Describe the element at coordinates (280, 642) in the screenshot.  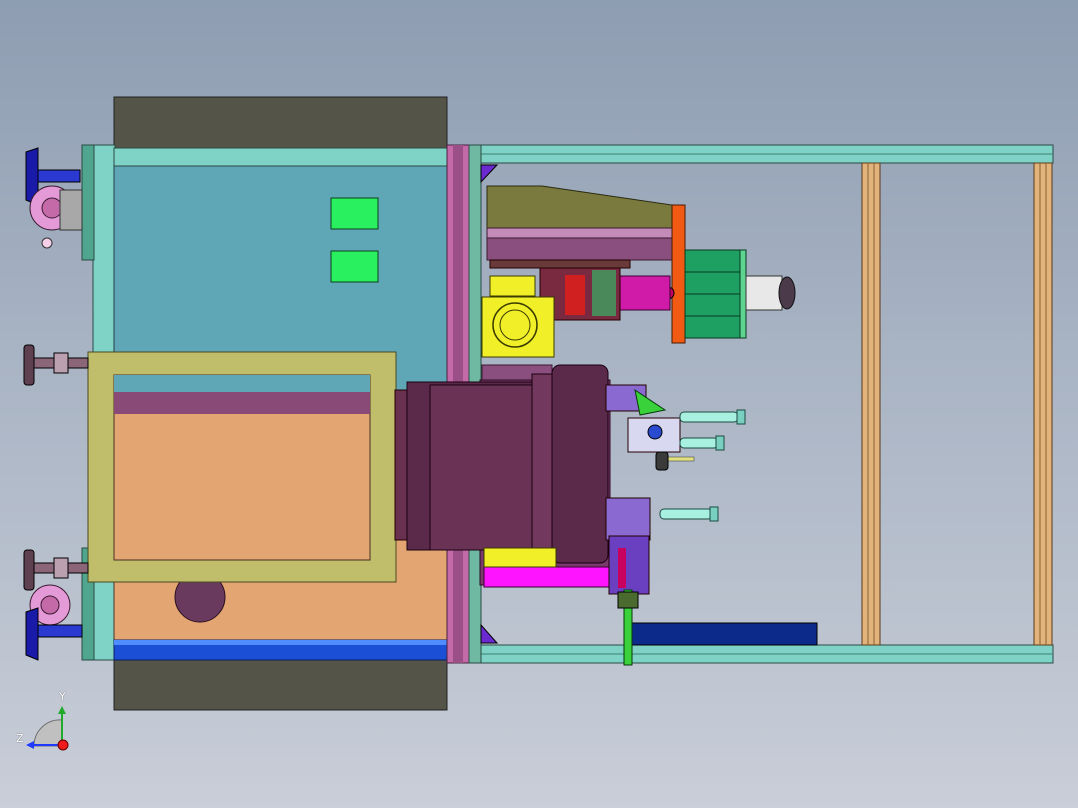
I see `blue-rail-highlight` at that location.